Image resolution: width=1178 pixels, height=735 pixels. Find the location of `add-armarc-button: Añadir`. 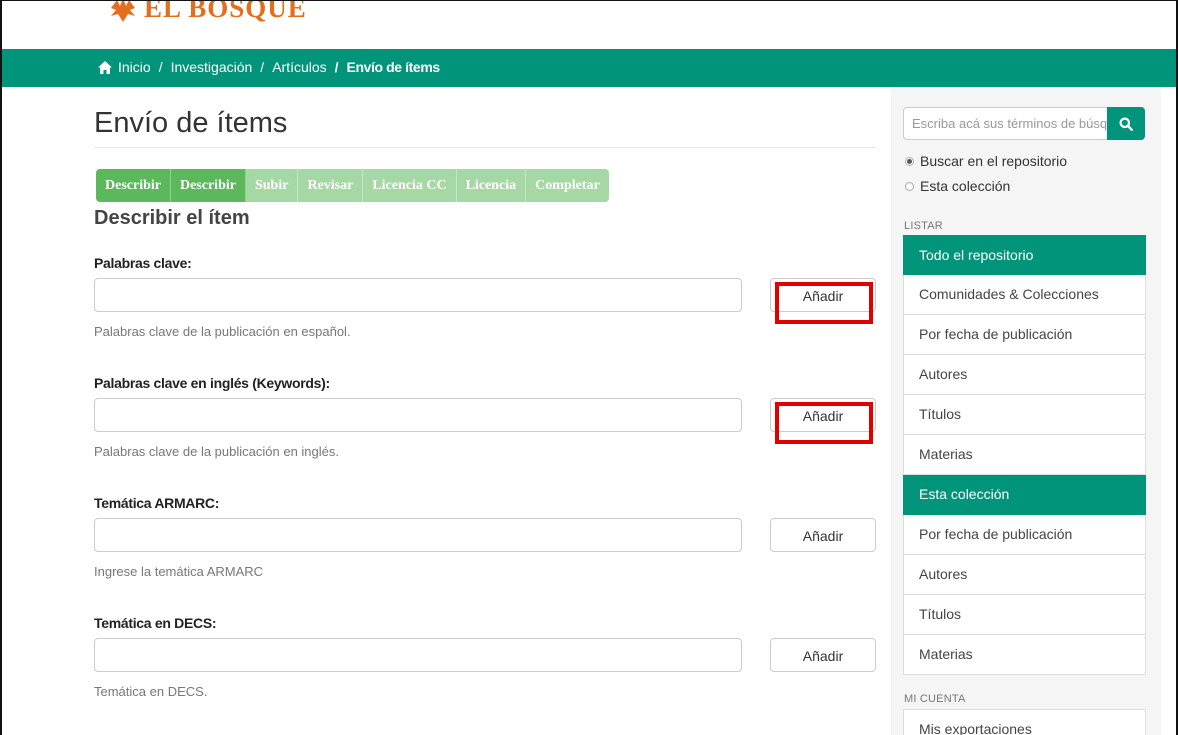

add-armarc-button: Añadir is located at coordinates (823, 535).